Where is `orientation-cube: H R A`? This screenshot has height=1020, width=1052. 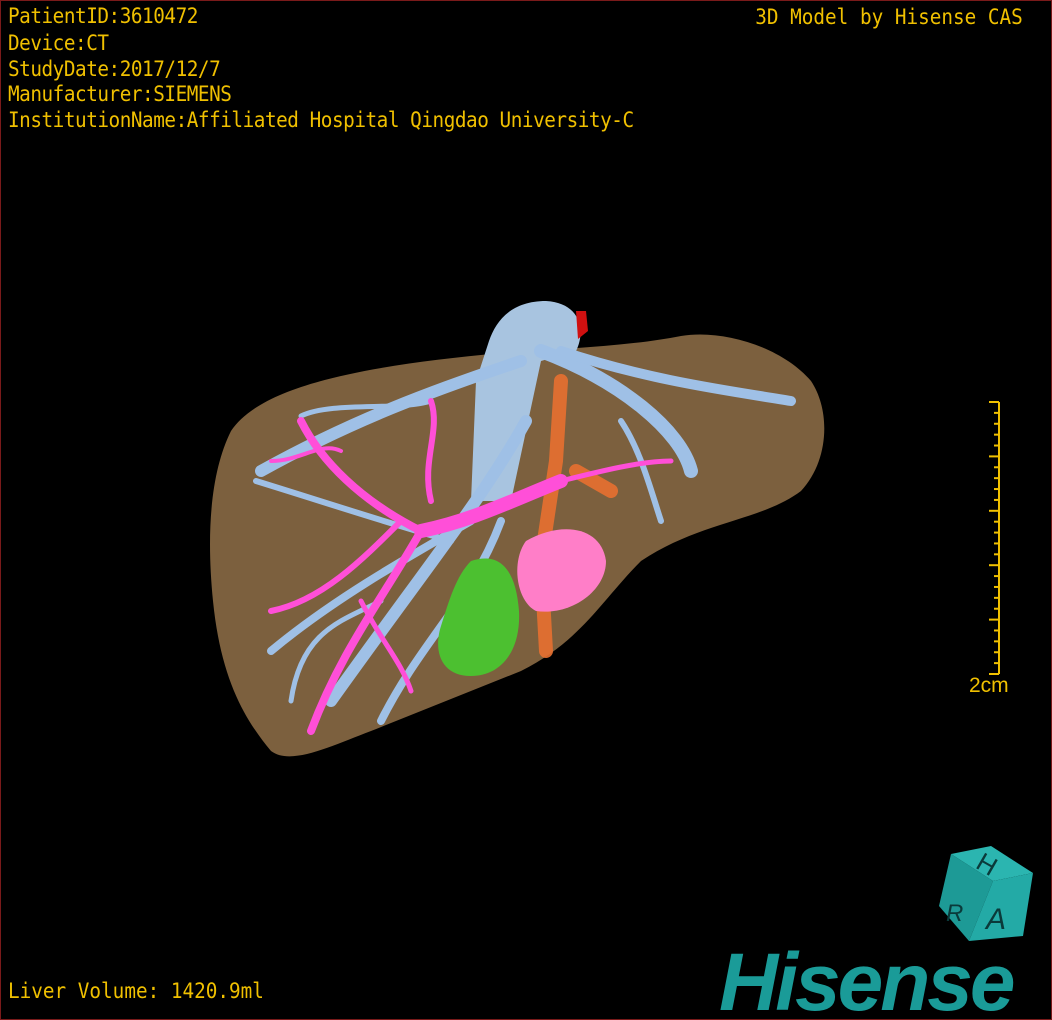
orientation-cube: H R A is located at coordinates (986, 893).